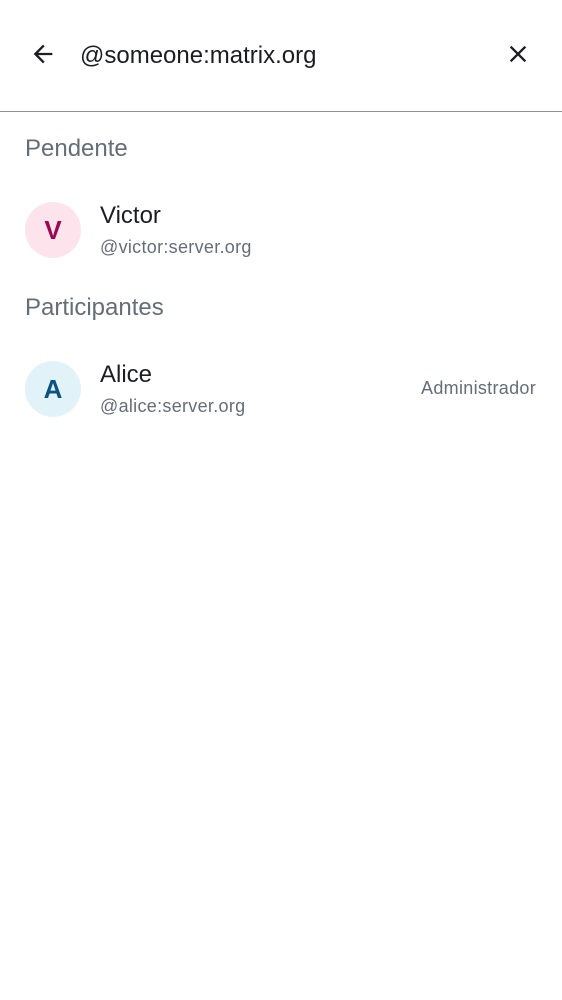 The width and height of the screenshot is (562, 1000). Describe the element at coordinates (53, 230) in the screenshot. I see `avatar: V` at that location.